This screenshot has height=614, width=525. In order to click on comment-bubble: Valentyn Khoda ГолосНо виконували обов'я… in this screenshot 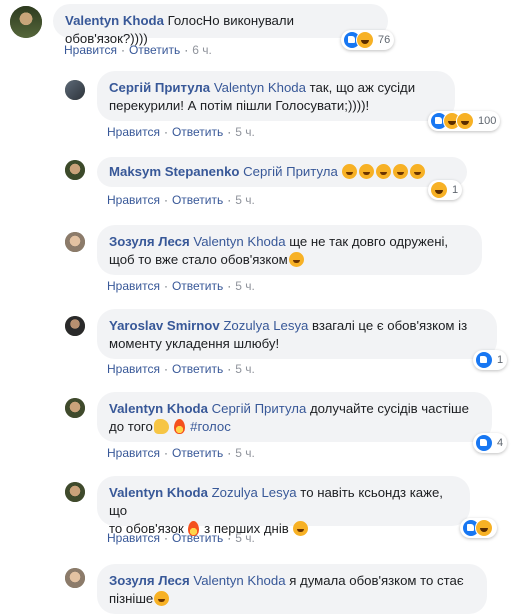, I will do `click(220, 25)`.